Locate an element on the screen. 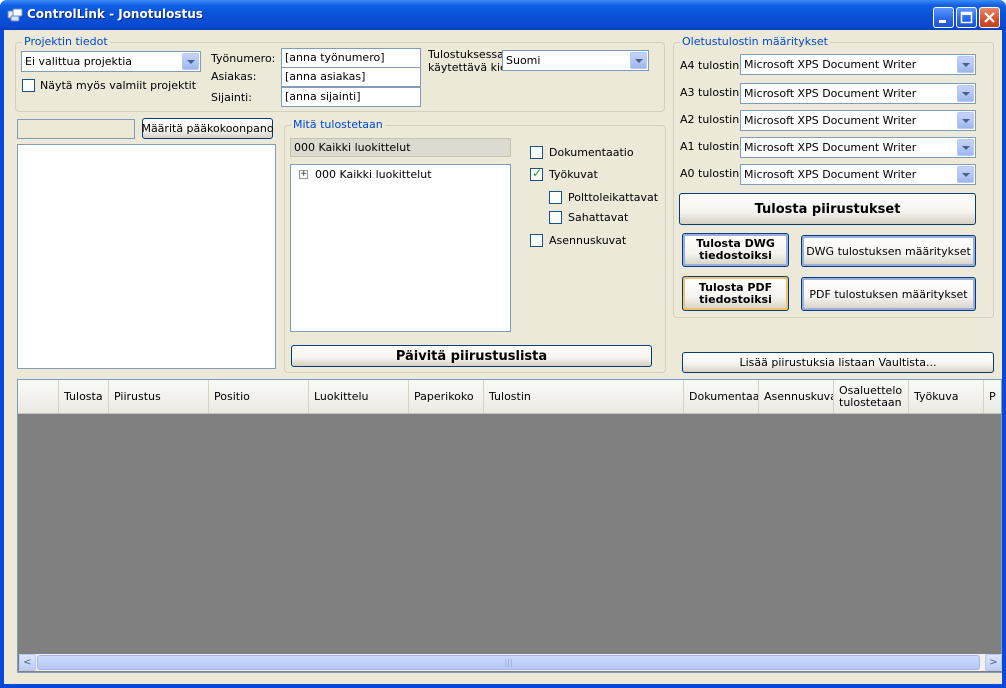 The height and width of the screenshot is (688, 1006). horizontal-scrollbar: < ||| > is located at coordinates (510, 662).